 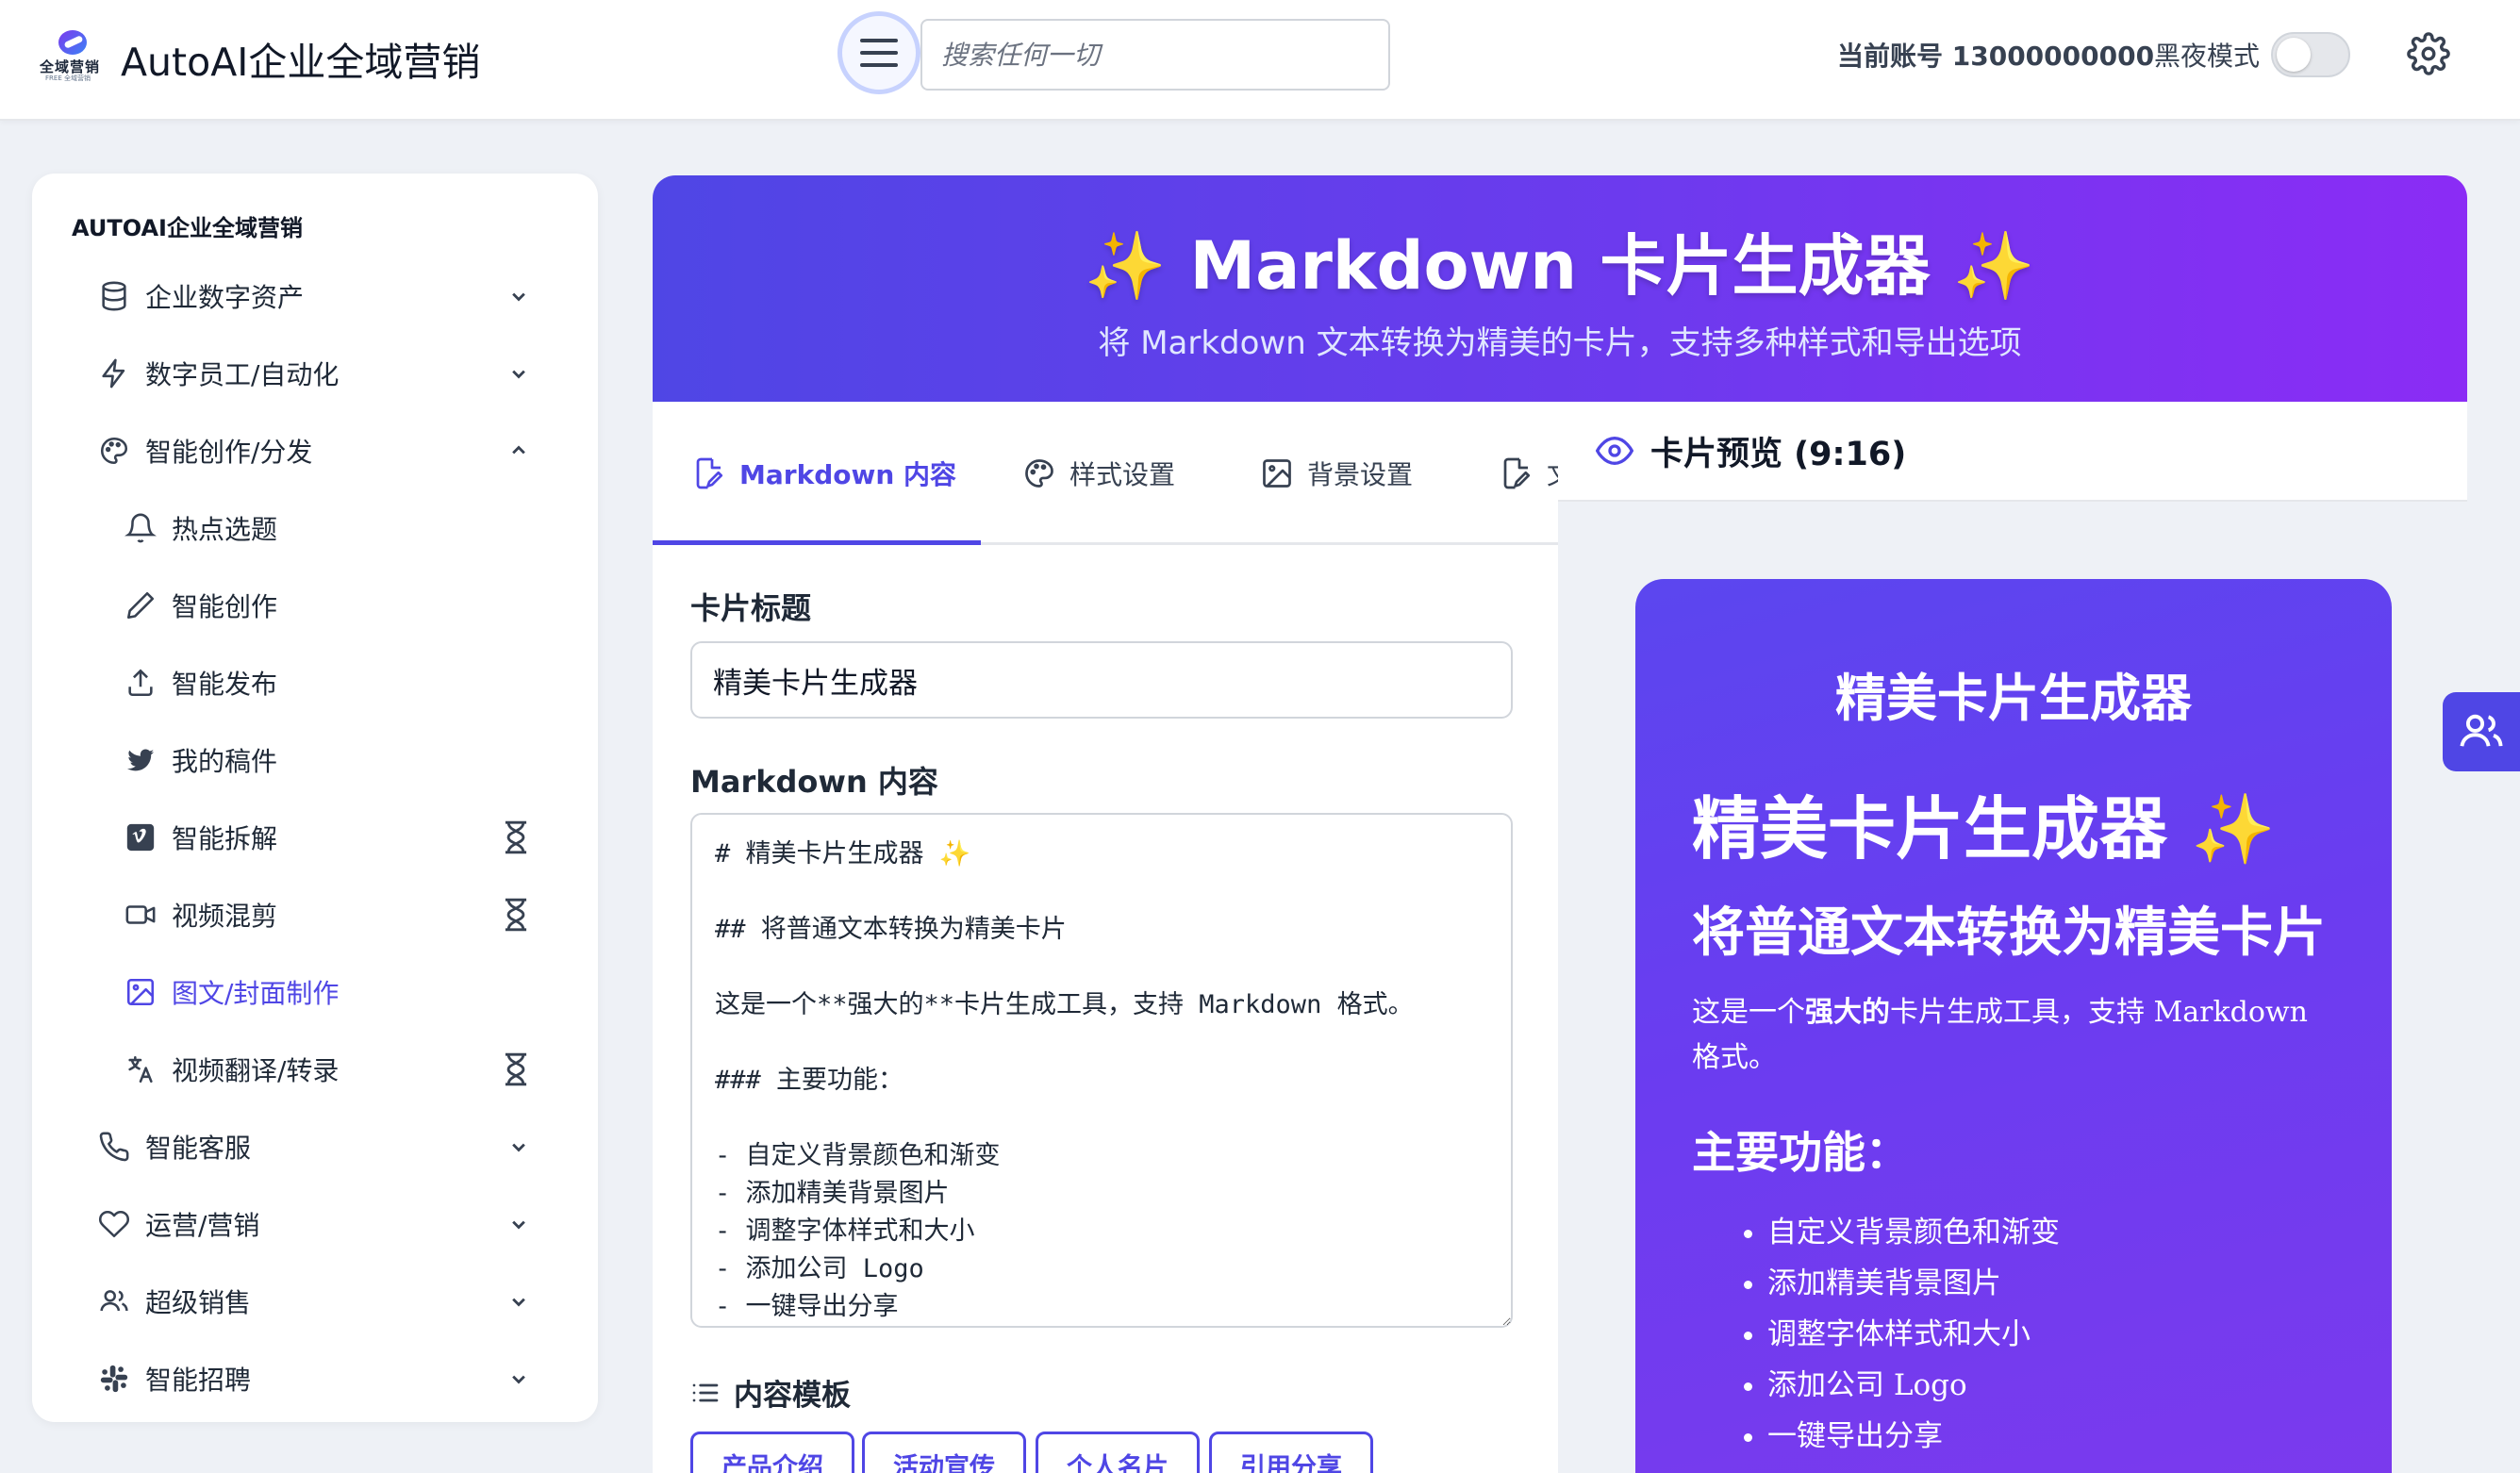 I want to click on card-title-input, so click(x=1101, y=680).